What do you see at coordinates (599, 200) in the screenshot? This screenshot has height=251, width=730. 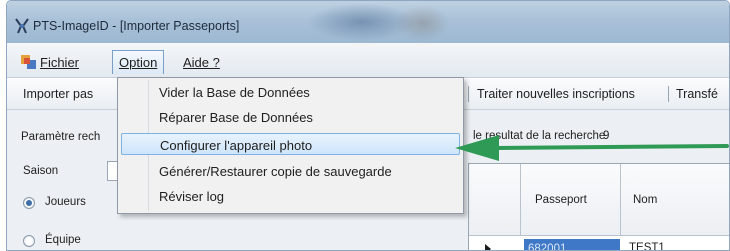 I see `grid-header: Passeport Nom` at bounding box center [599, 200].